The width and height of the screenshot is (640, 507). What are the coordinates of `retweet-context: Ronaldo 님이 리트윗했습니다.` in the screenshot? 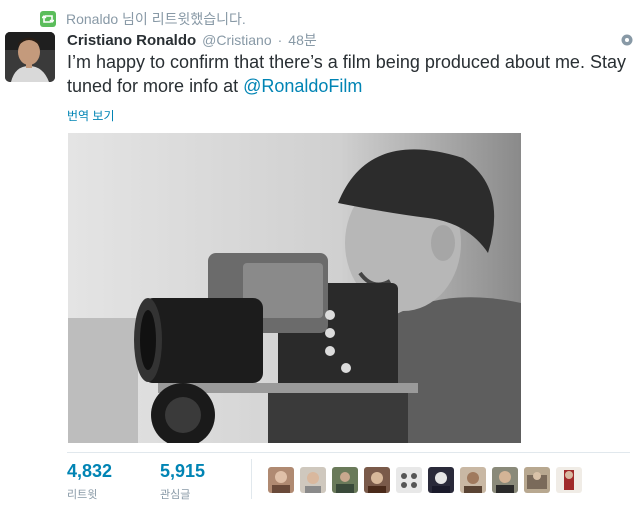 It's located at (143, 19).